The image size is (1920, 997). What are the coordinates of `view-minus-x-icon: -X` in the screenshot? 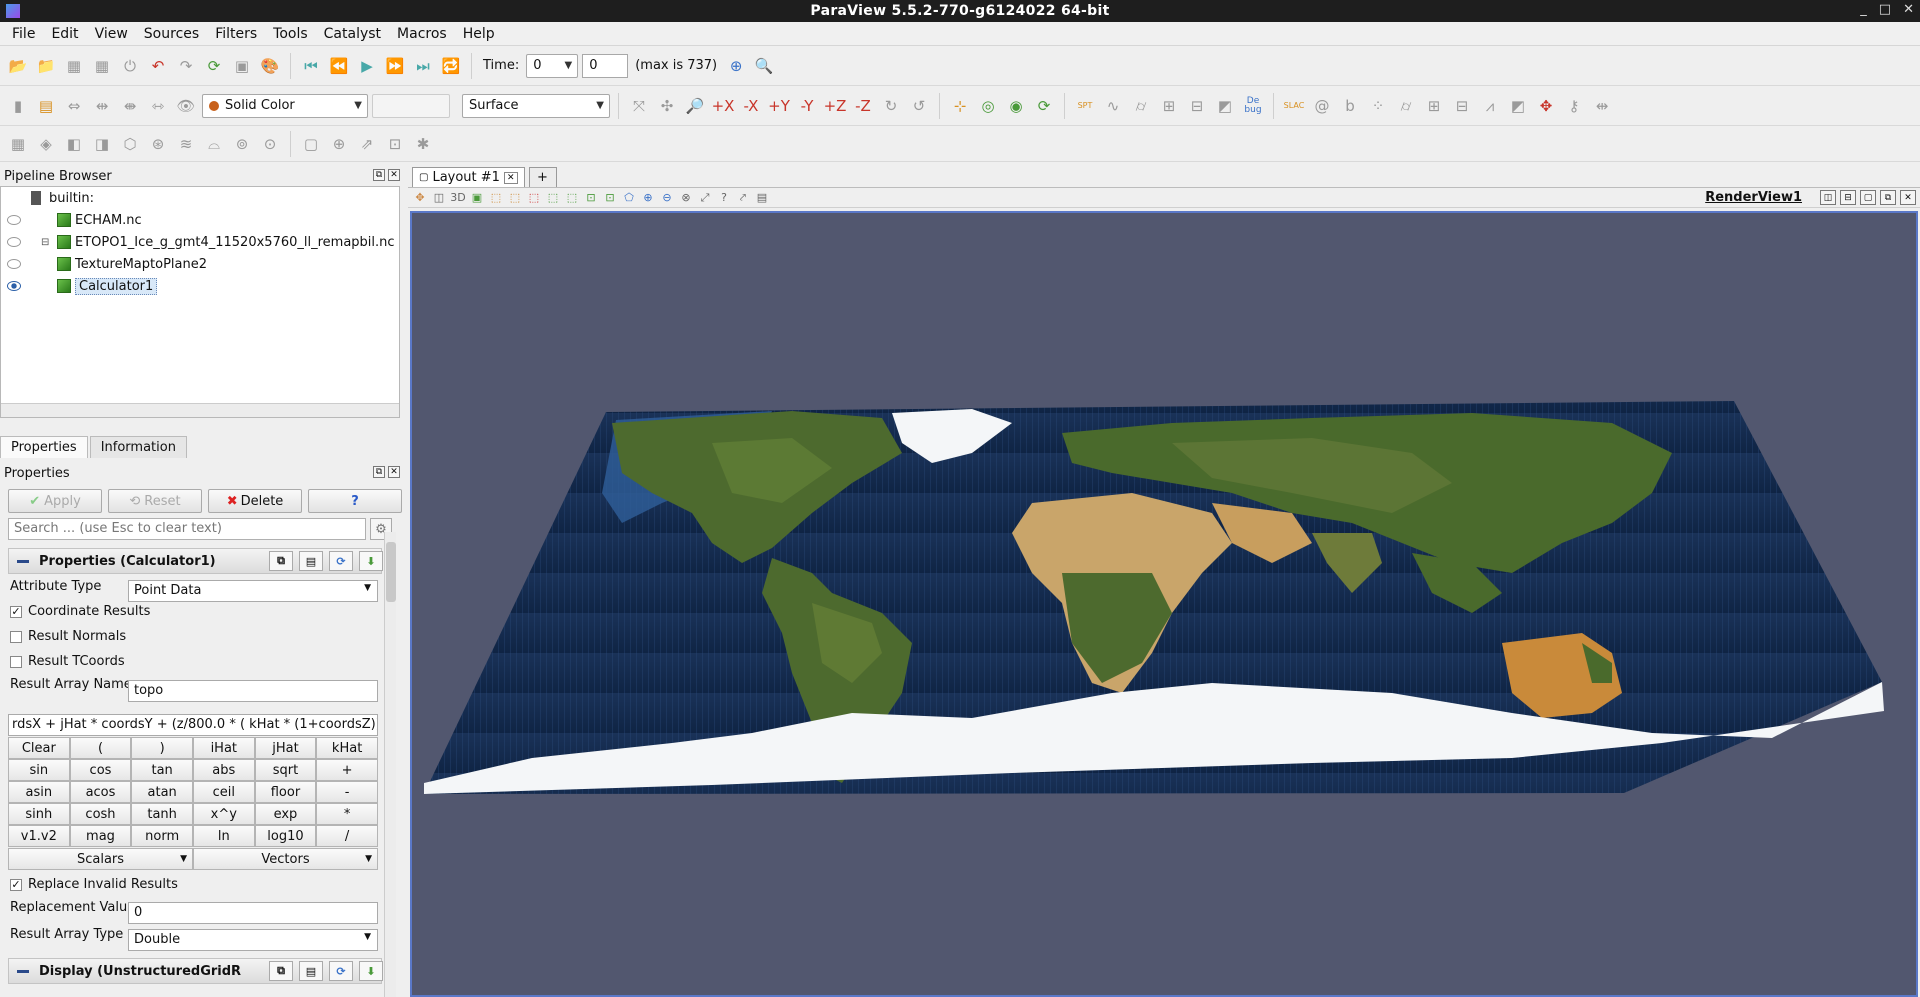 It's located at (751, 106).